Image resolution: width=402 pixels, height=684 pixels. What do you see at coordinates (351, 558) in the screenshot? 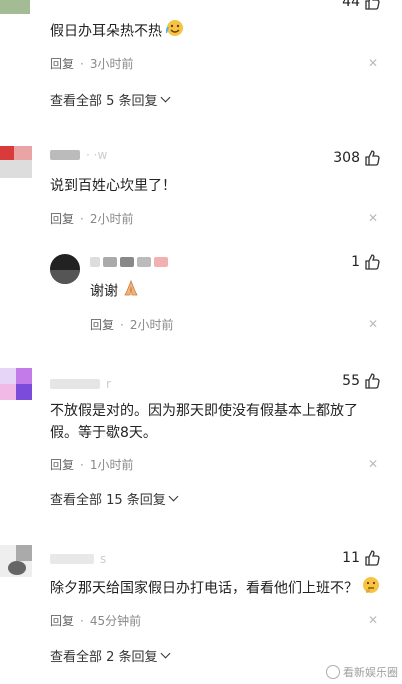
I see `like-count-value: 11` at bounding box center [351, 558].